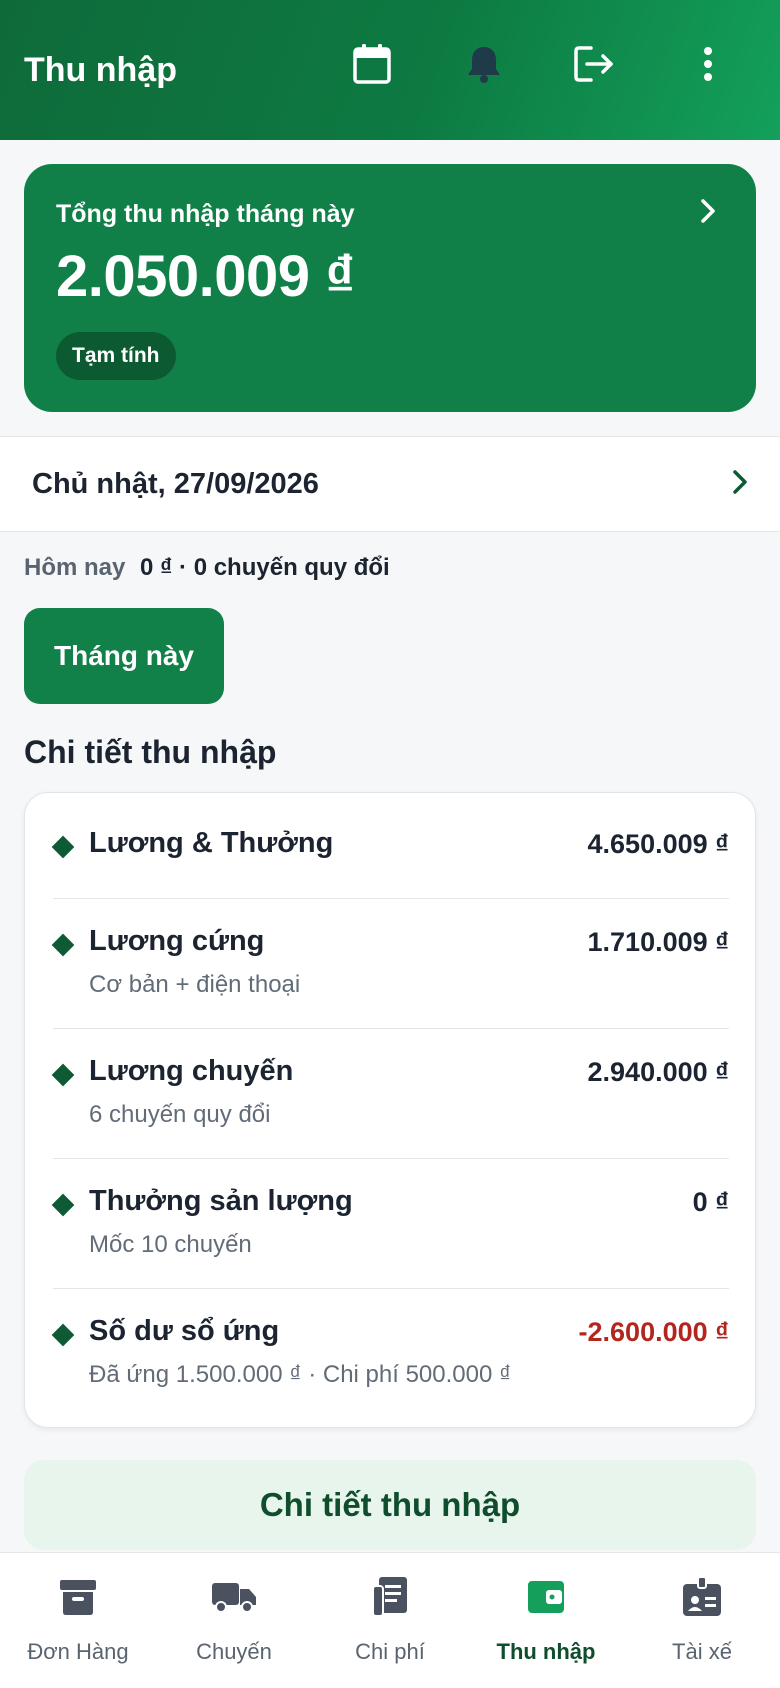 The height and width of the screenshot is (1688, 780). What do you see at coordinates (702, 1597) in the screenshot?
I see `id-badge-icon` at bounding box center [702, 1597].